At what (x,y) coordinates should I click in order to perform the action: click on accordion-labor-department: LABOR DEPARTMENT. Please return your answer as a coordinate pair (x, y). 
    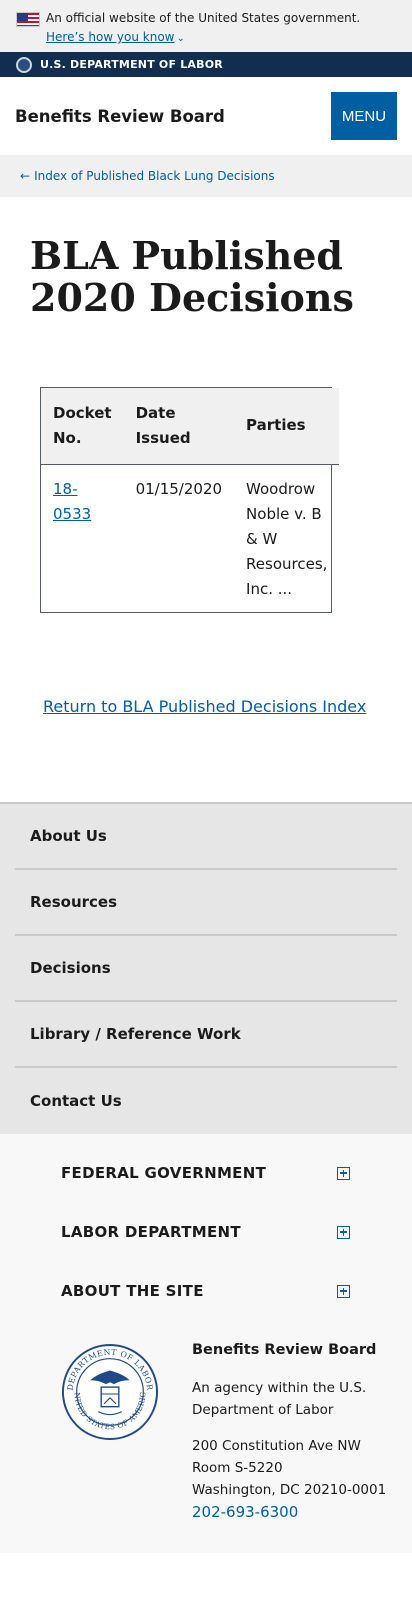
    Looking at the image, I should click on (206, 1232).